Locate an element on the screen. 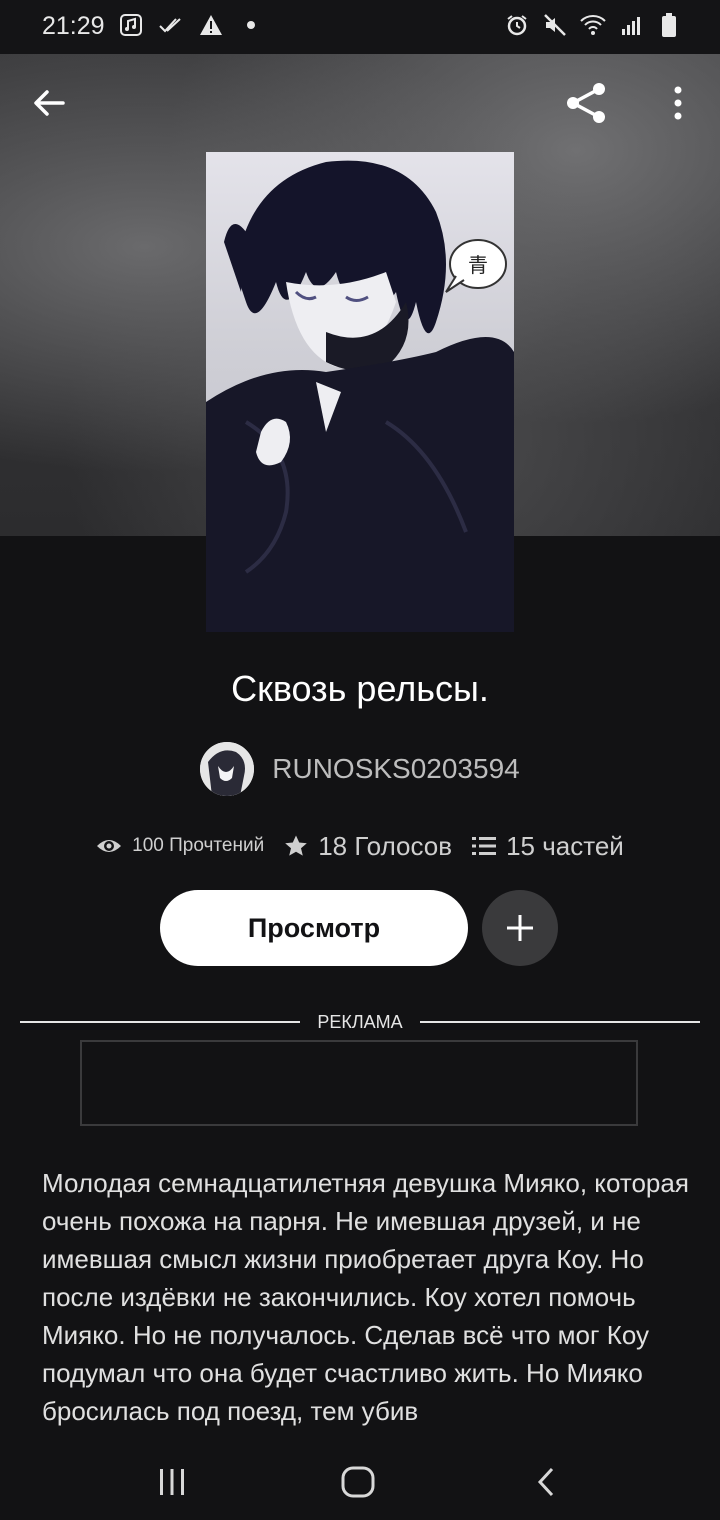 This screenshot has height=1520, width=720. author-row: RUNOSKS0203594 is located at coordinates (360, 769).